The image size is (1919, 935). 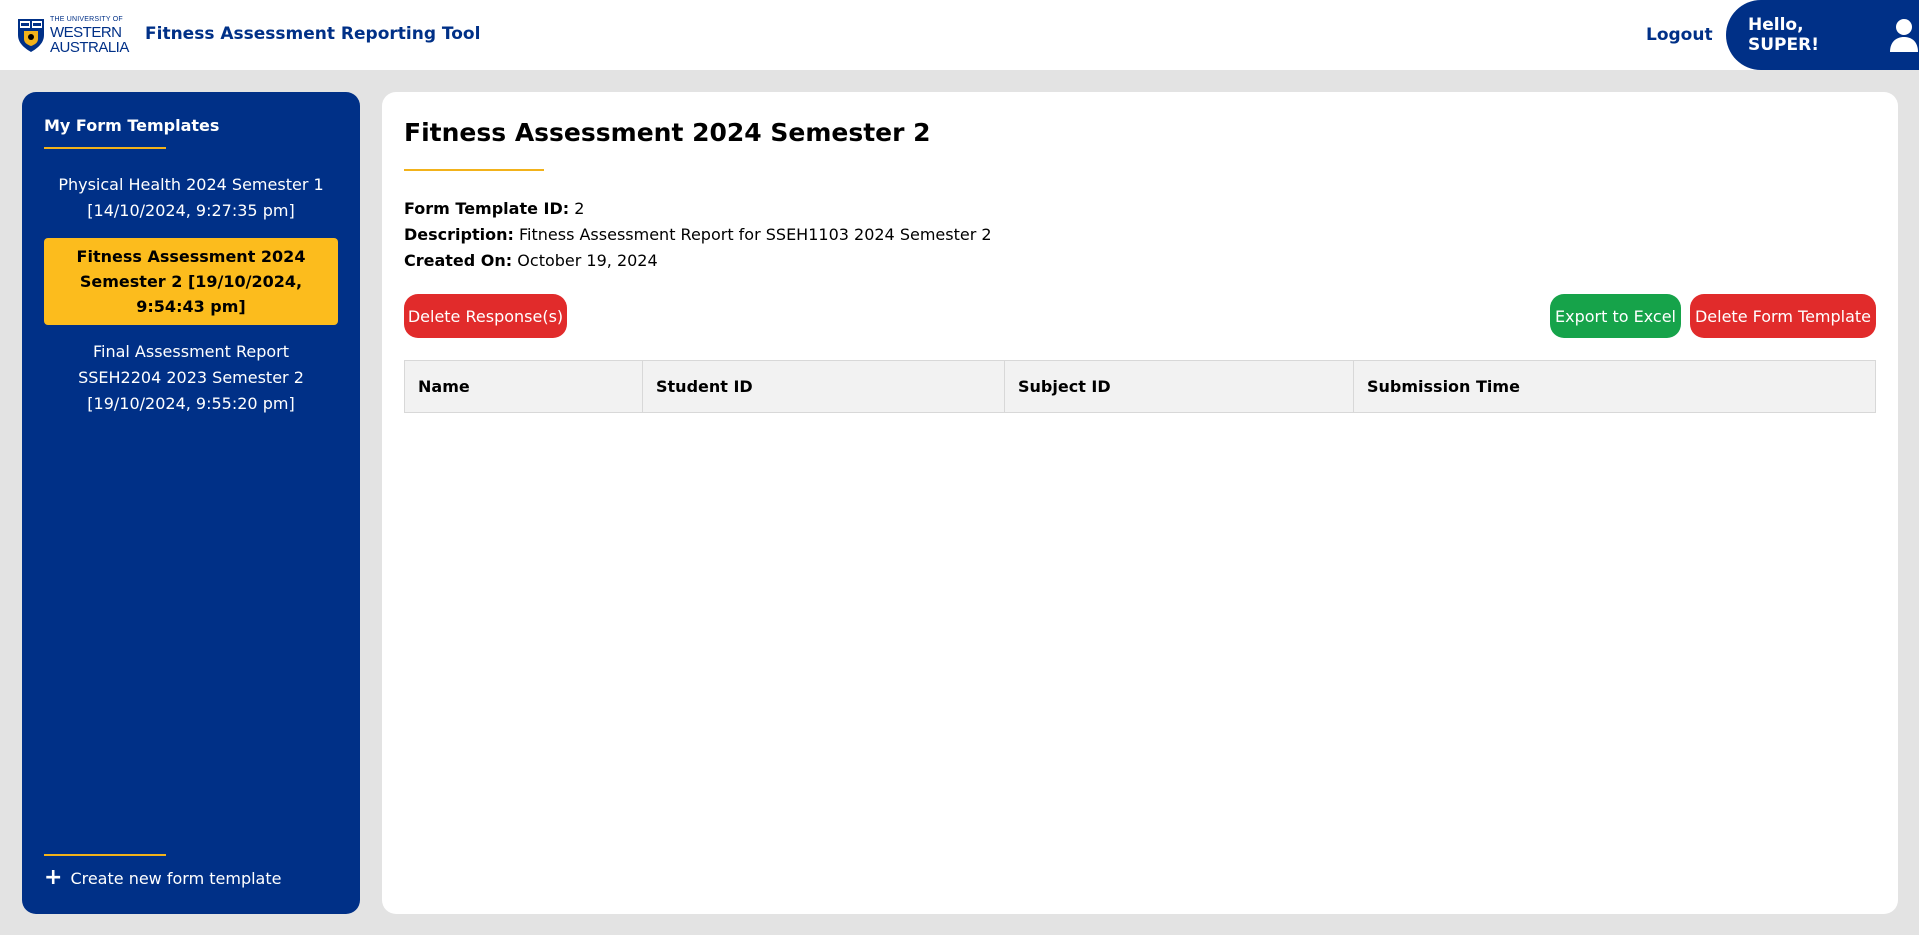 What do you see at coordinates (86, 19) in the screenshot?
I see `logo-small-text: THE UNIVERSITY OF` at bounding box center [86, 19].